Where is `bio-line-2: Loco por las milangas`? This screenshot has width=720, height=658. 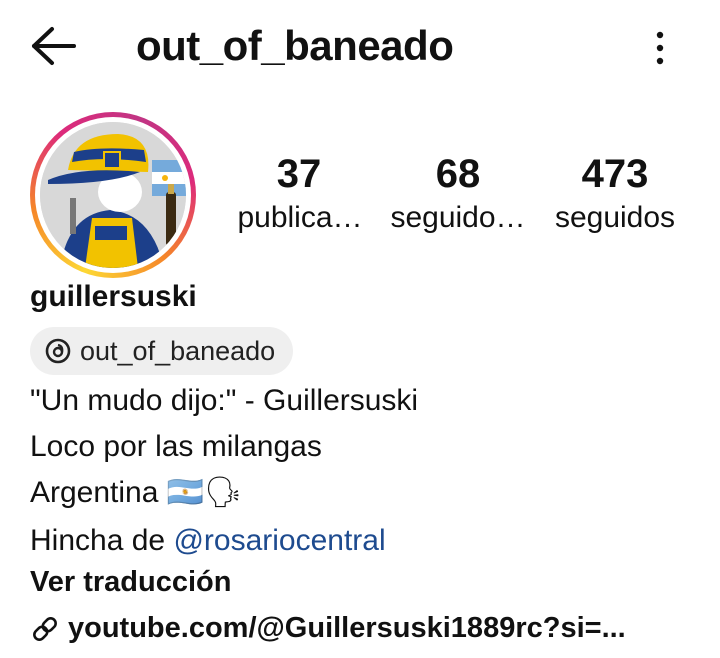 bio-line-2: Loco por las milangas is located at coordinates (176, 446).